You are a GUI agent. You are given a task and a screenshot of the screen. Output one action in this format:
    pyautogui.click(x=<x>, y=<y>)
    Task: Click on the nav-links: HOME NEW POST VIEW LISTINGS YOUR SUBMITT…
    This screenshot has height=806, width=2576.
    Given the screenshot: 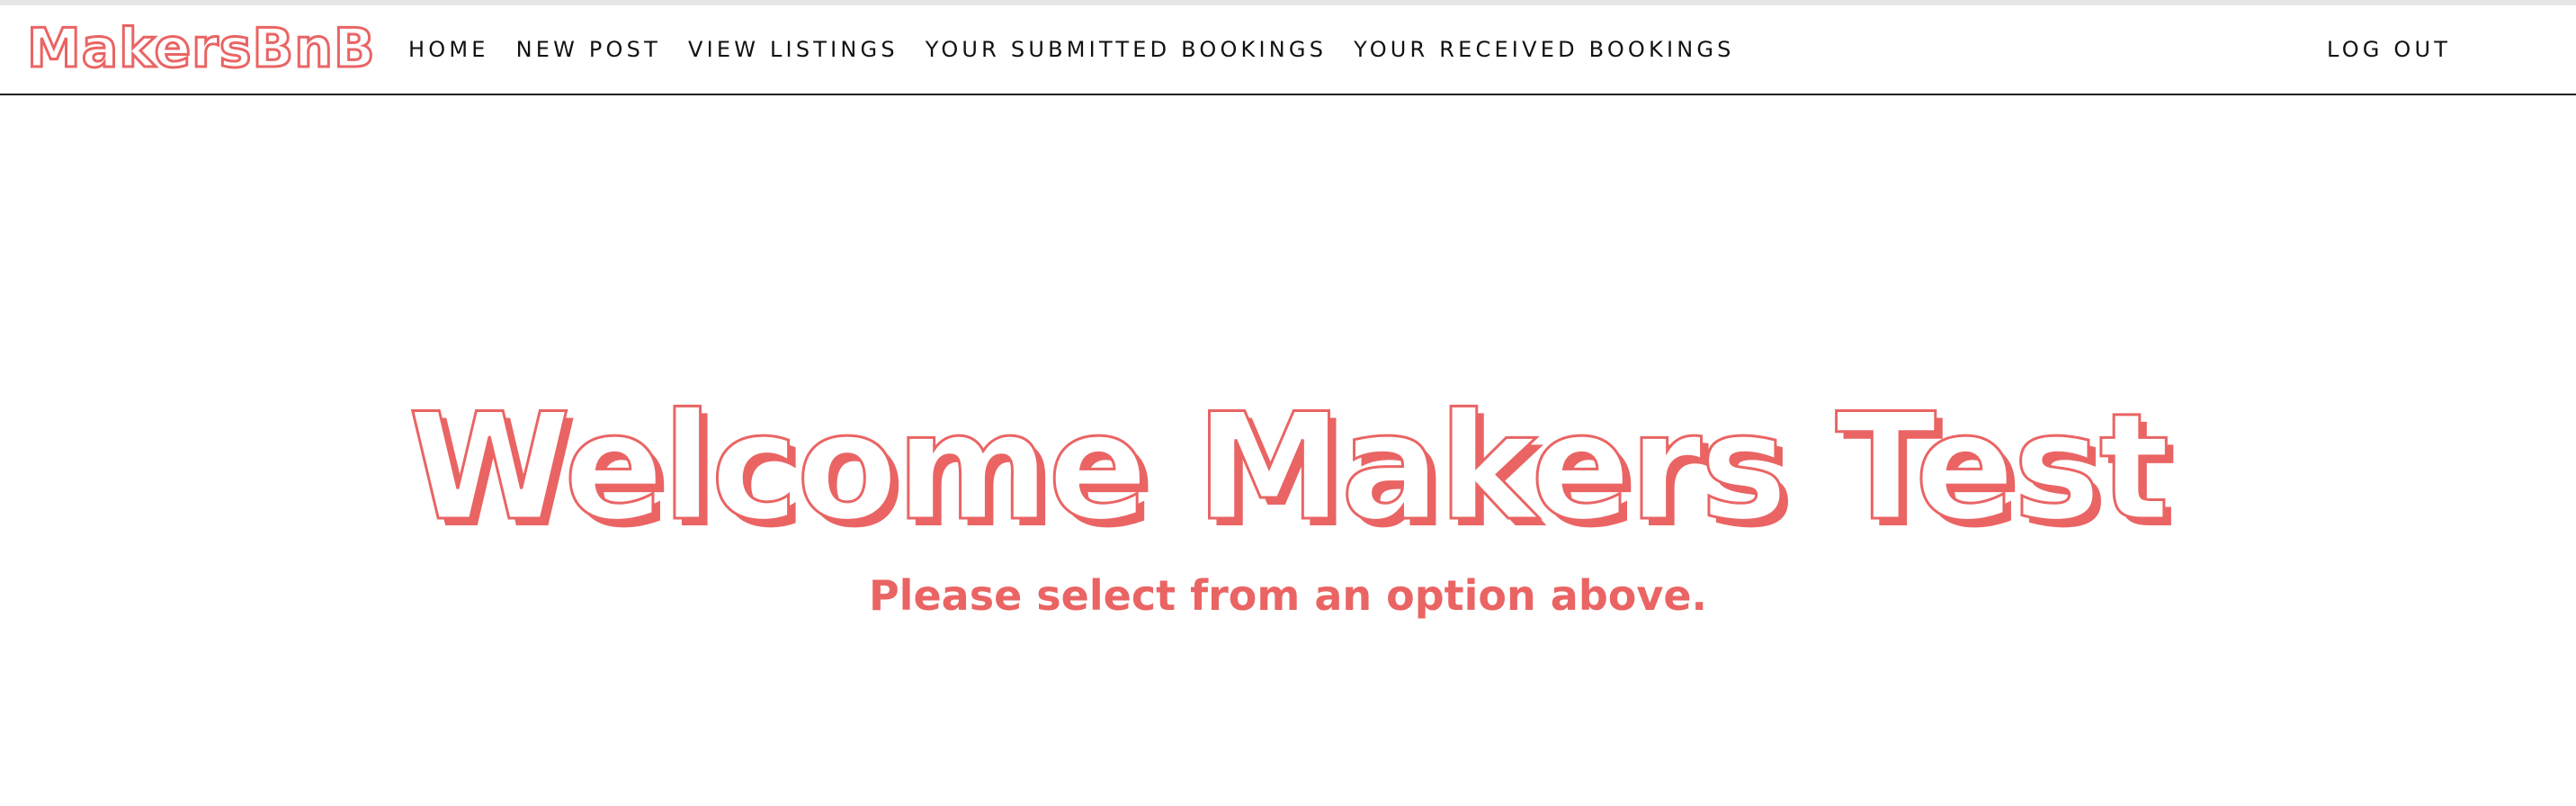 What is the action you would take?
    pyautogui.click(x=1071, y=49)
    